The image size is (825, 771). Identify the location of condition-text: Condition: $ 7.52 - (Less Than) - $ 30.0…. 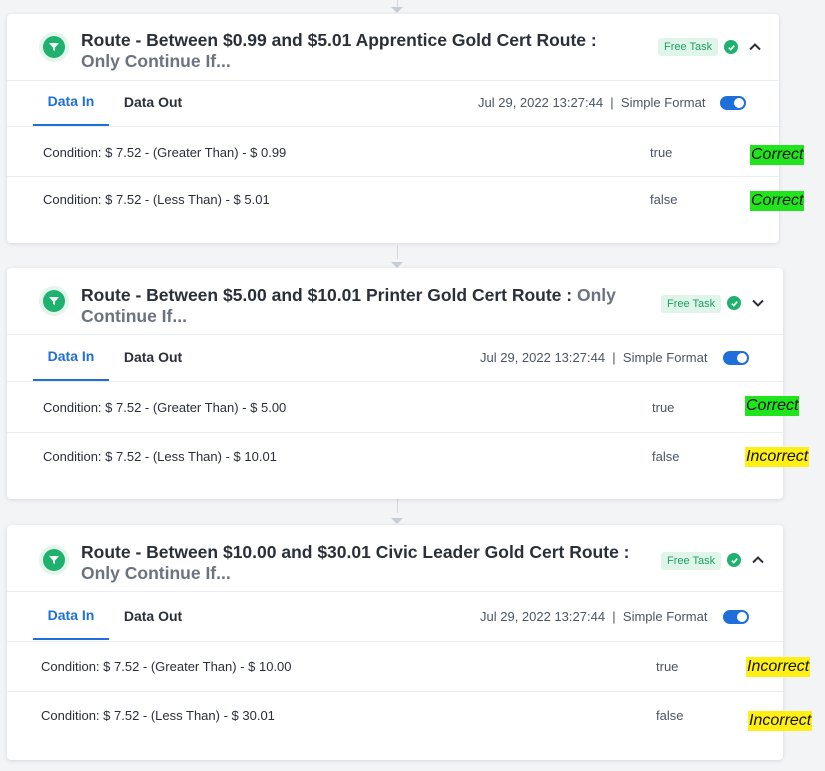
(158, 715).